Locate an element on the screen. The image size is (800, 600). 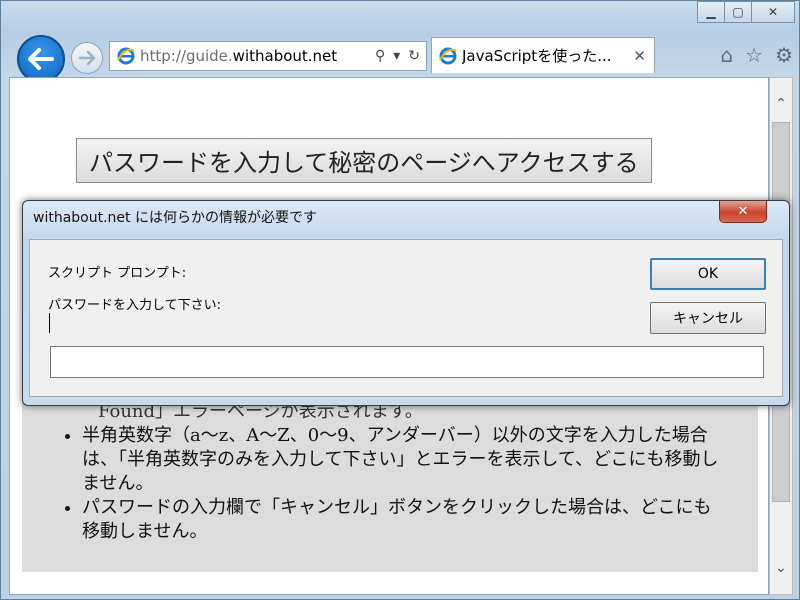
url-host: withabout.net is located at coordinates (285, 56).